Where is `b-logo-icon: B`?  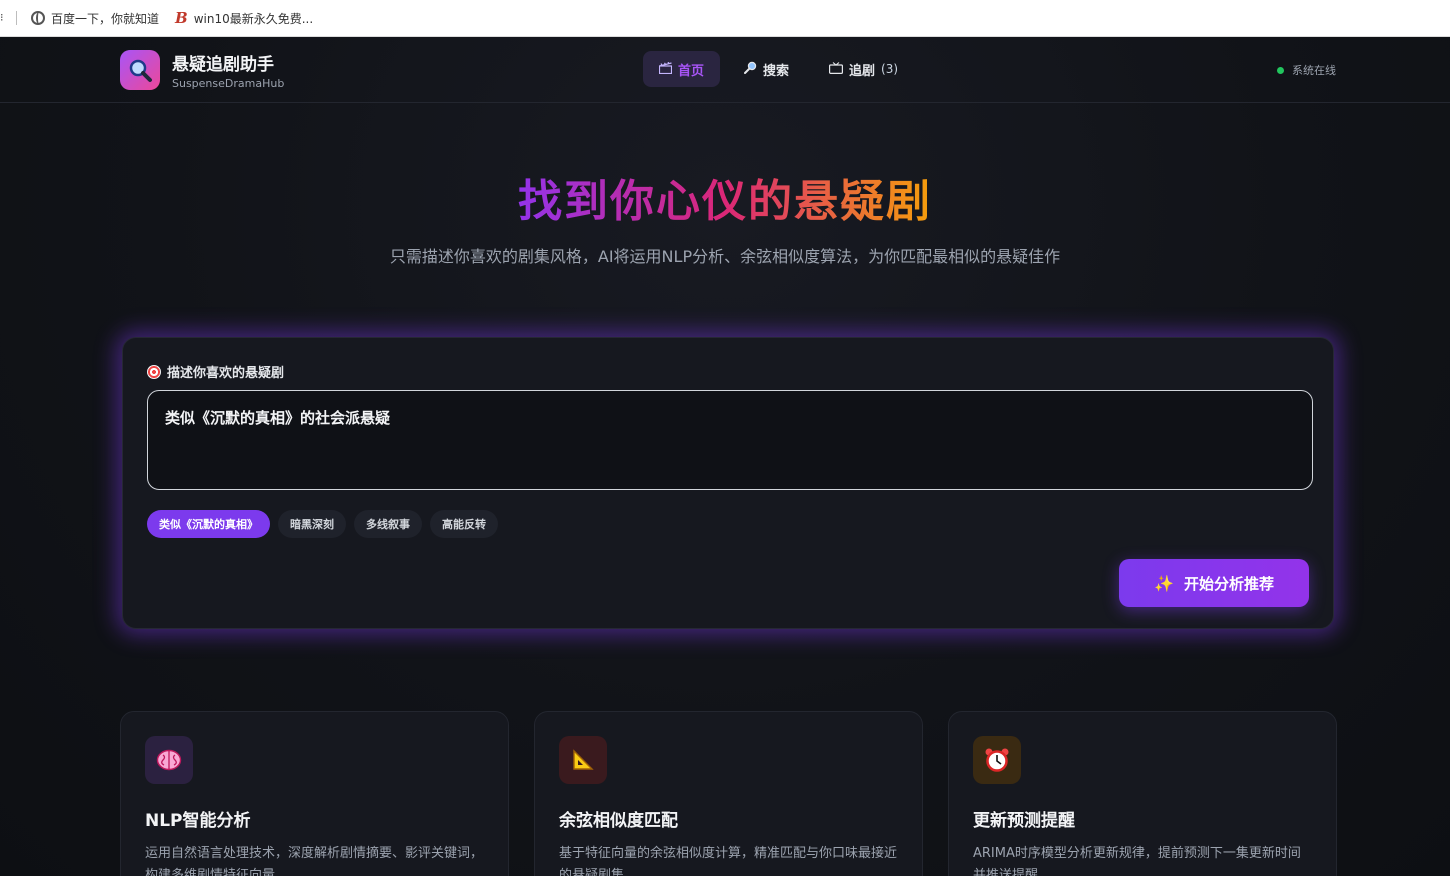
b-logo-icon: B is located at coordinates (181, 18).